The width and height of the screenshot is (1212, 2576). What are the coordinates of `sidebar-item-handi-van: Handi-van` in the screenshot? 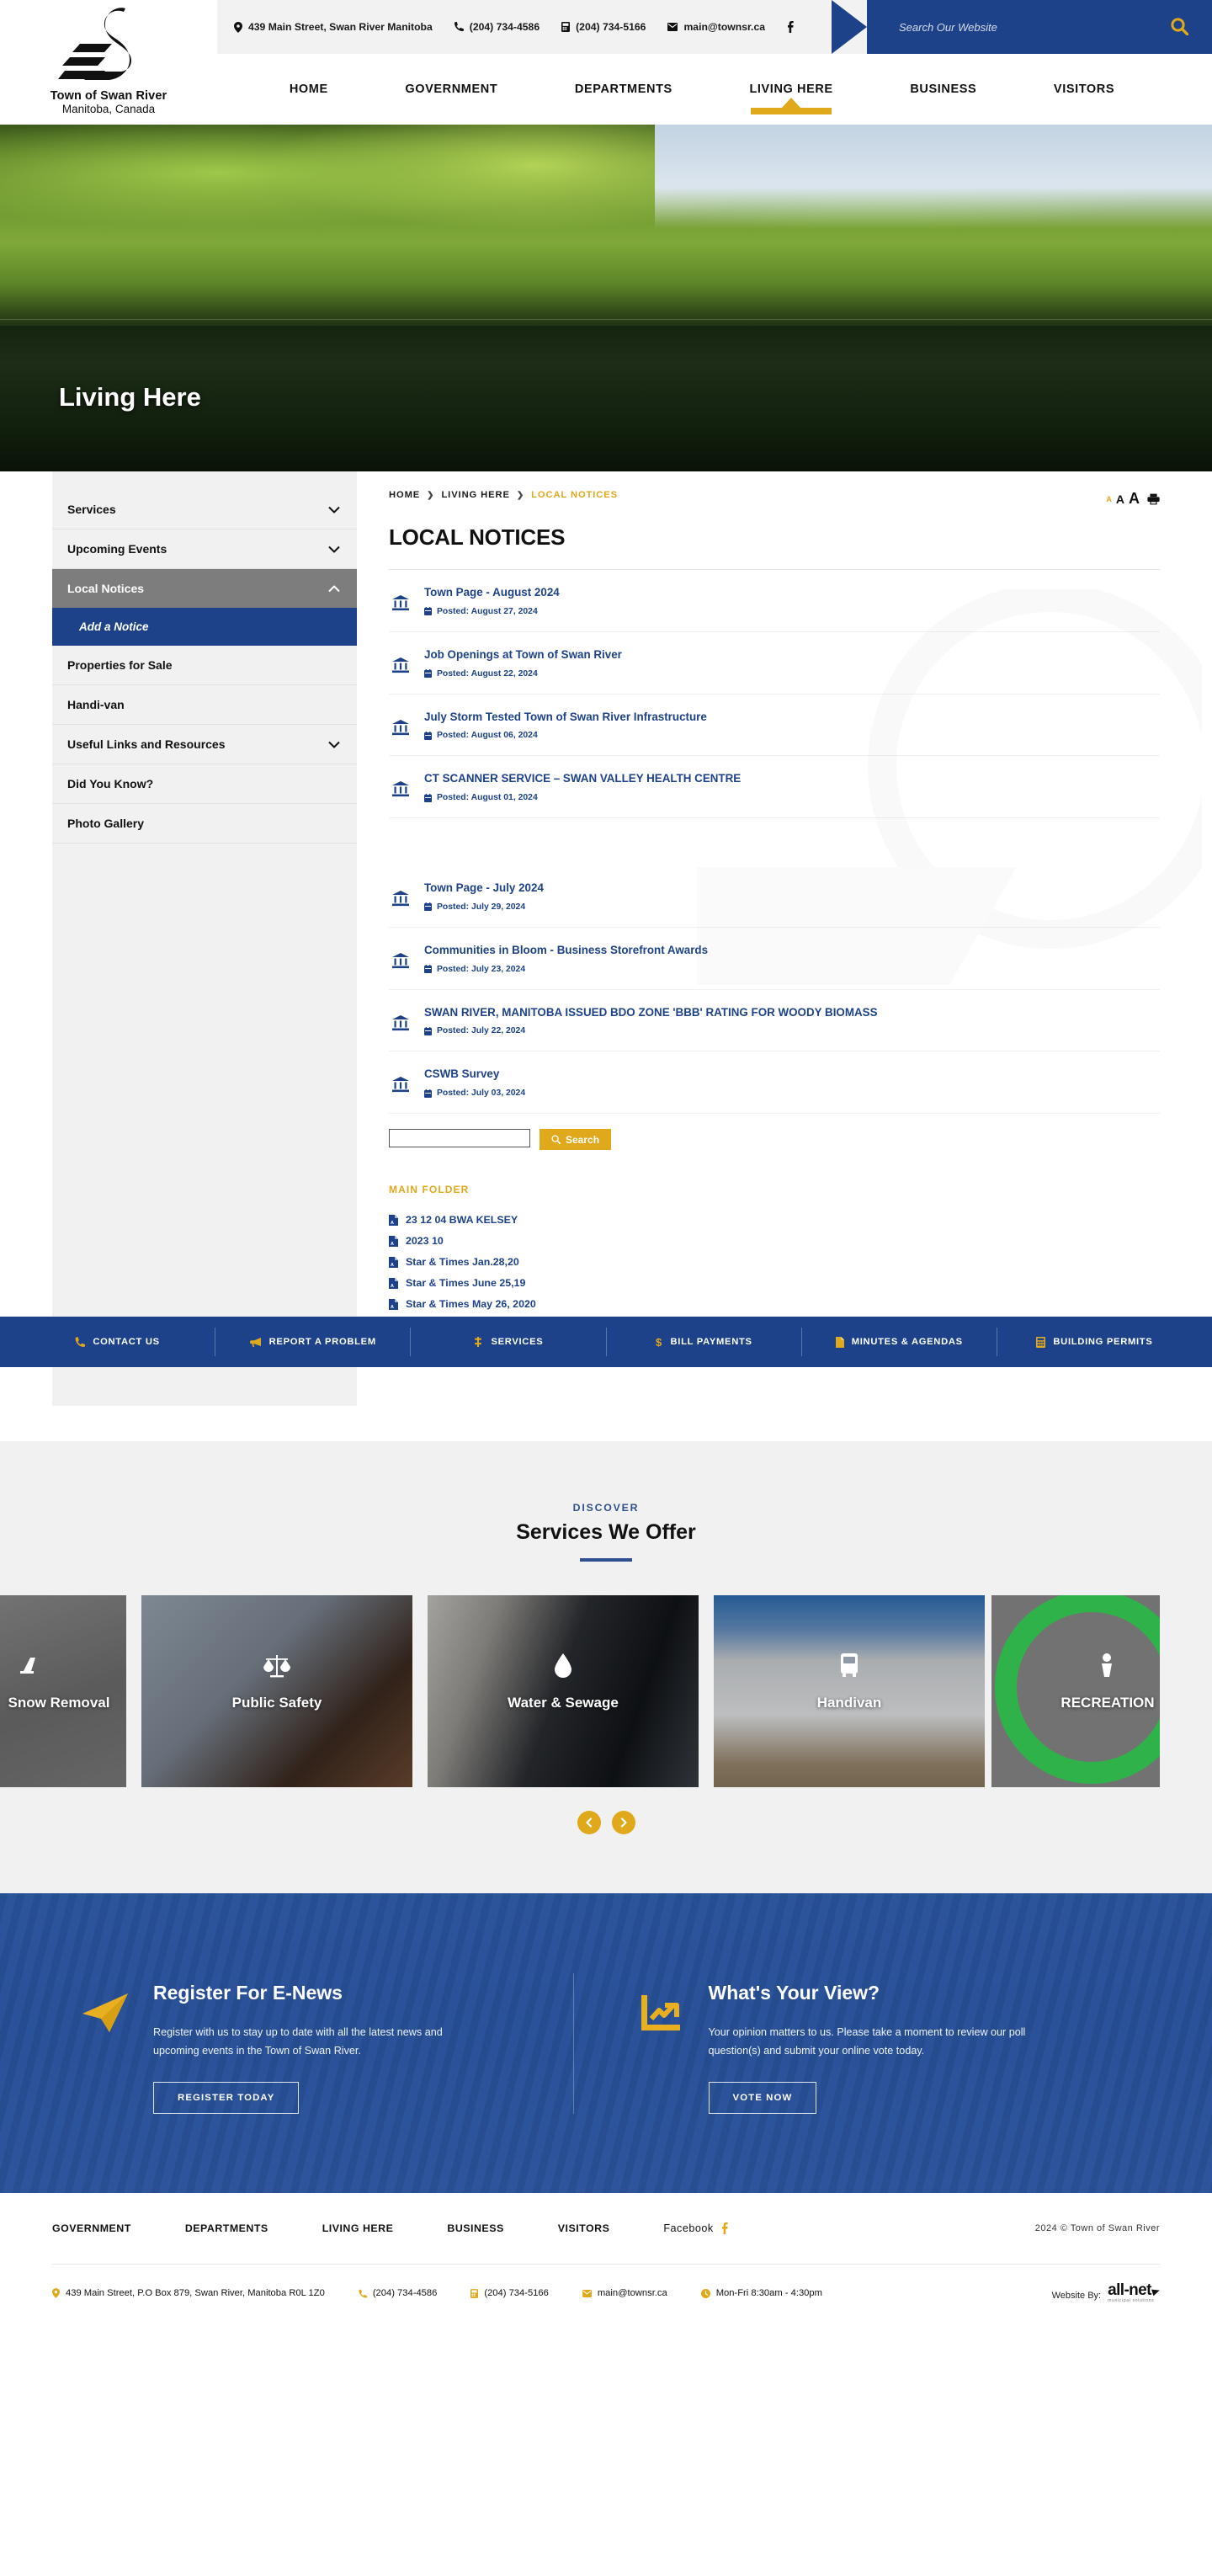 It's located at (204, 705).